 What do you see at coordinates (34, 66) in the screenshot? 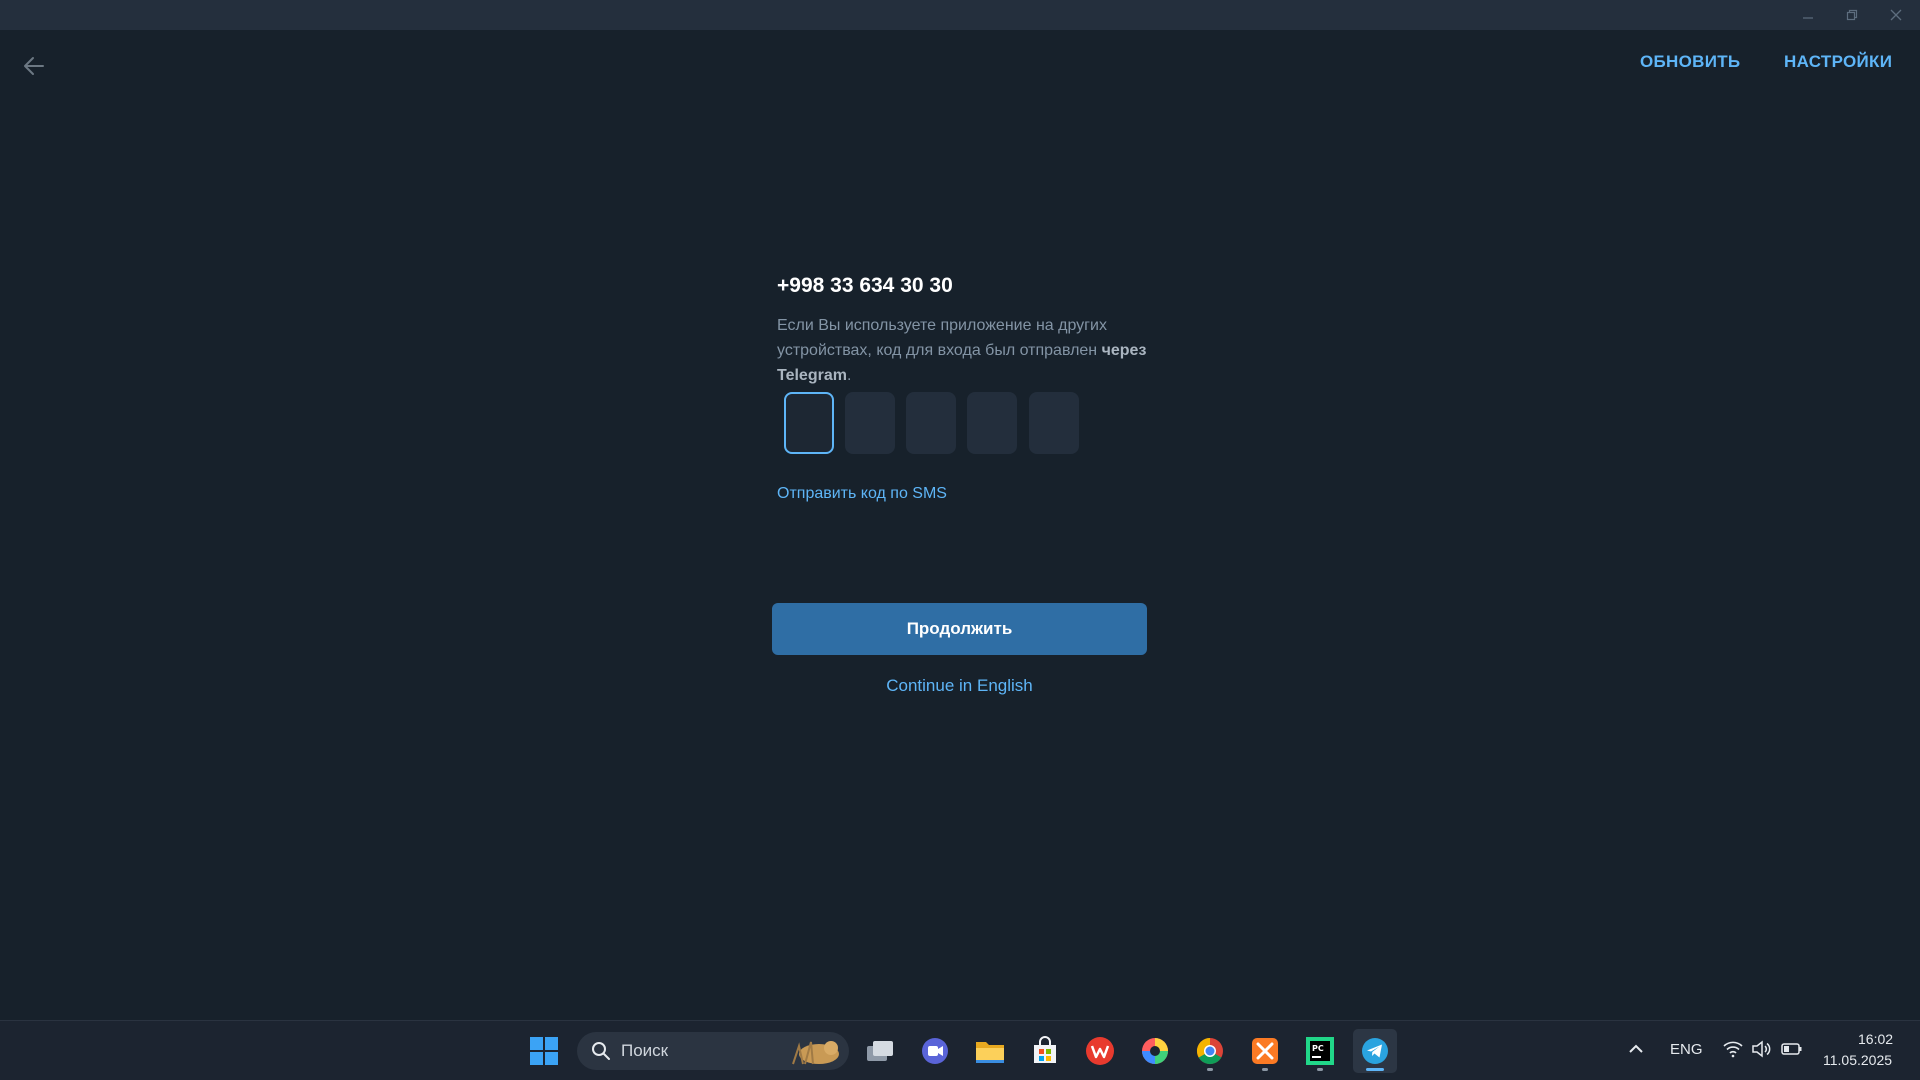
I see `arrow-left-icon` at bounding box center [34, 66].